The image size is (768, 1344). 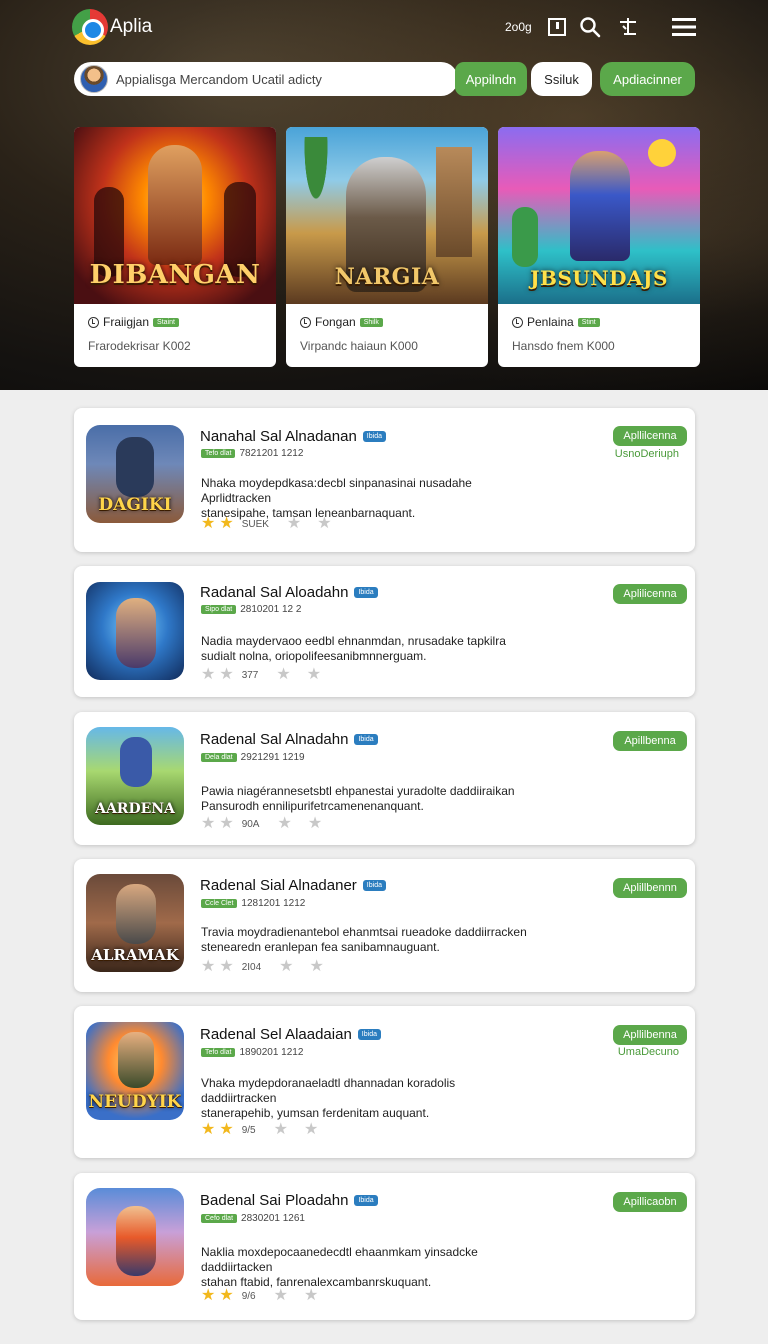 What do you see at coordinates (248, 1296) in the screenshot?
I see `rating-text: 9/6` at bounding box center [248, 1296].